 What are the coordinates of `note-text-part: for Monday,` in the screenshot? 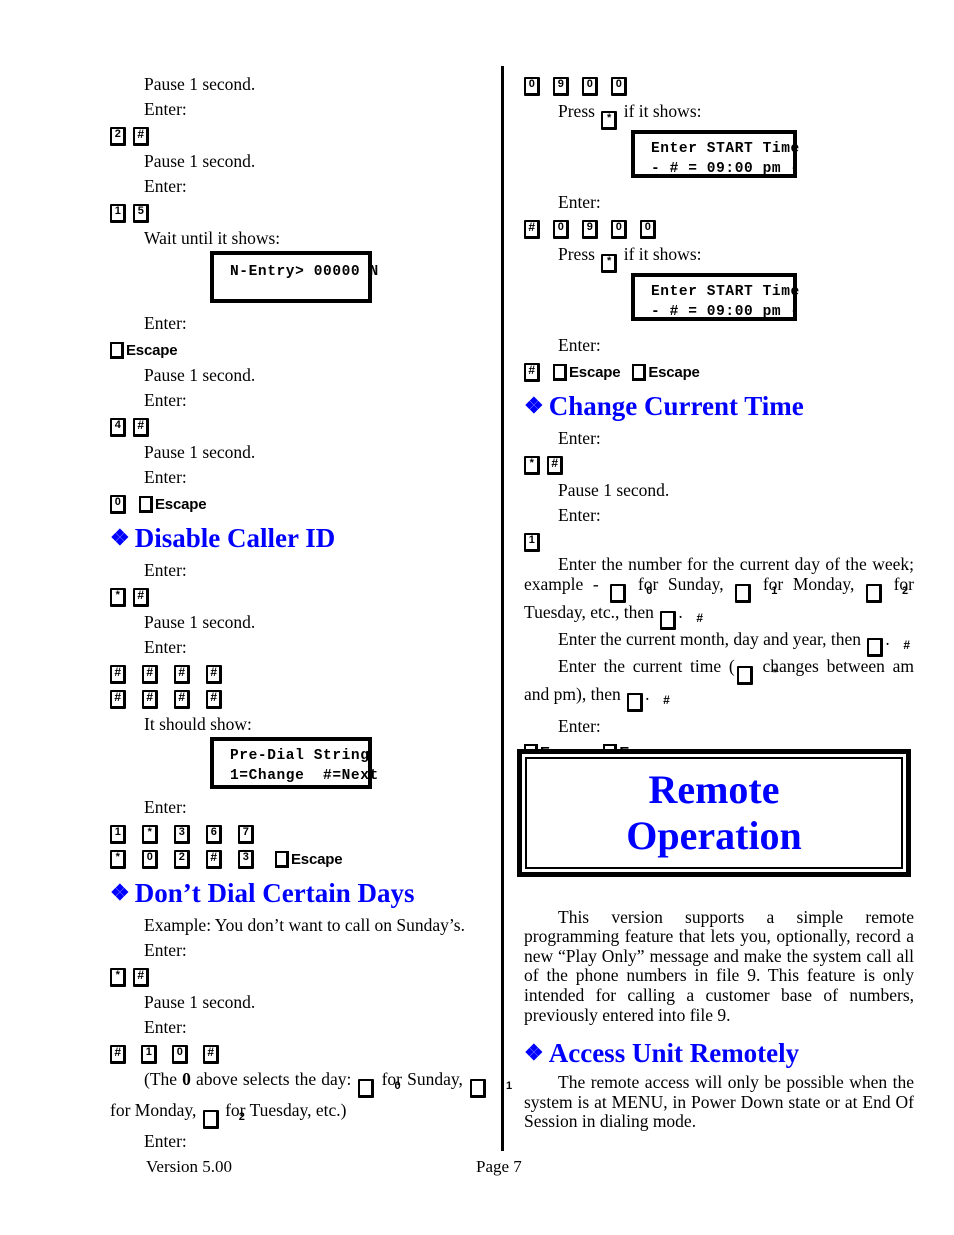 It's located at (155, 1110).